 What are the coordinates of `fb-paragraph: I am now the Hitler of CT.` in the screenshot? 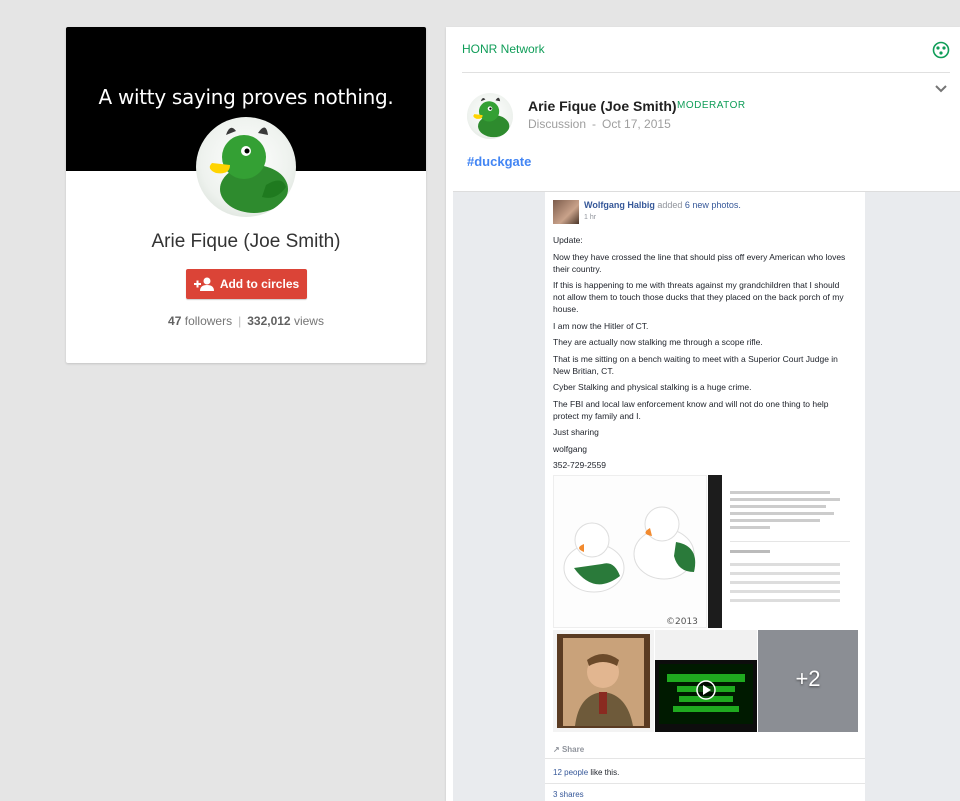 It's located at (601, 325).